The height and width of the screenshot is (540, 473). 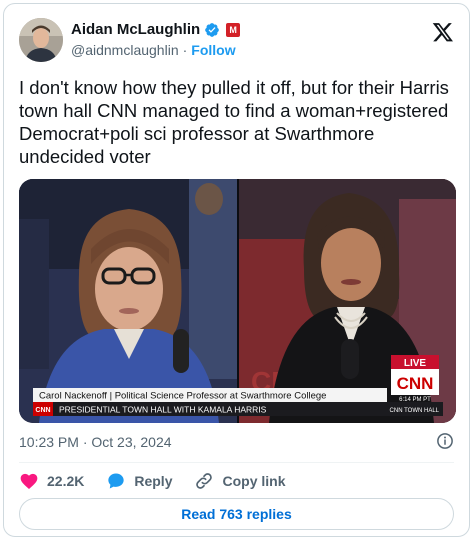 What do you see at coordinates (236, 462) in the screenshot?
I see `divider` at bounding box center [236, 462].